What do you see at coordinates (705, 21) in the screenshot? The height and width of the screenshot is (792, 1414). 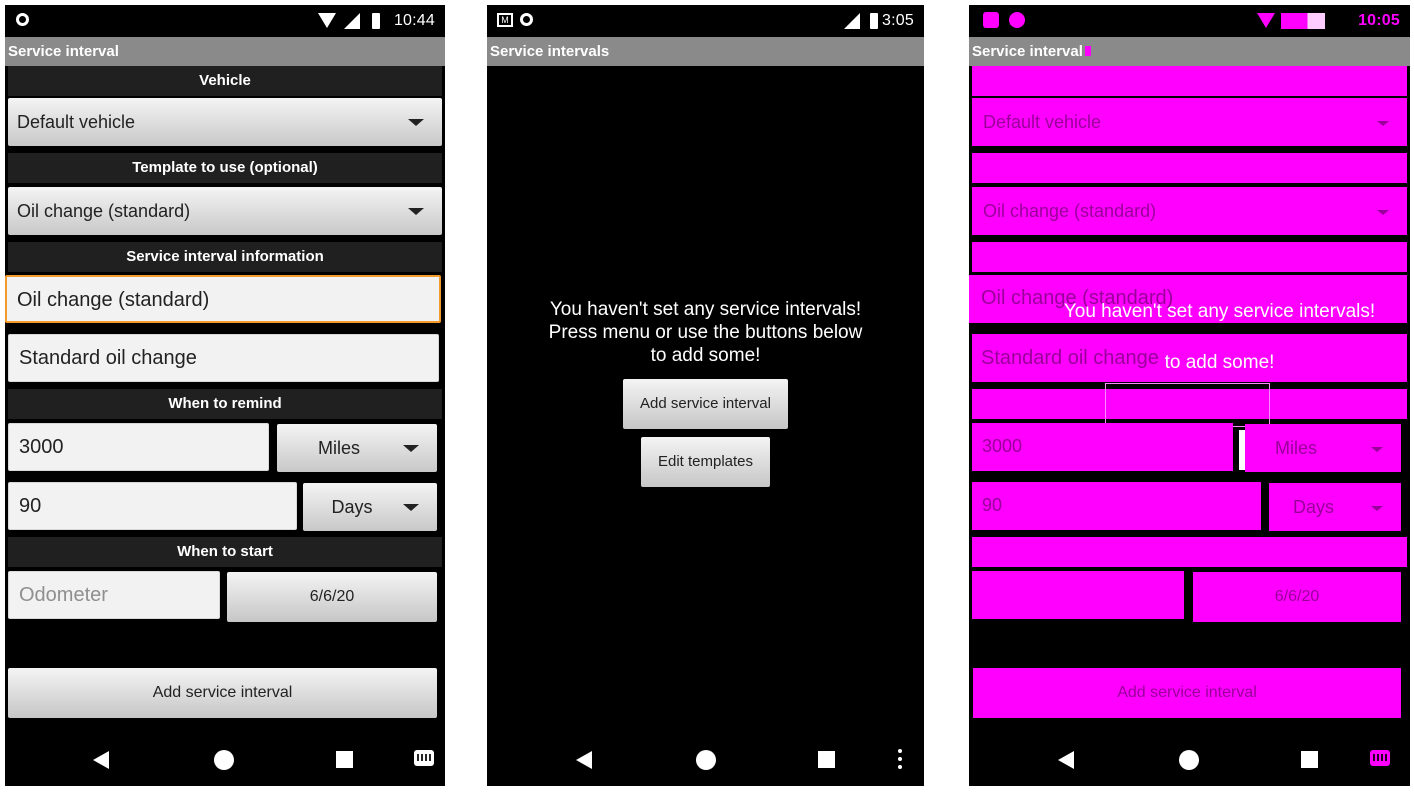 I see `status-bar: M 3:05` at bounding box center [705, 21].